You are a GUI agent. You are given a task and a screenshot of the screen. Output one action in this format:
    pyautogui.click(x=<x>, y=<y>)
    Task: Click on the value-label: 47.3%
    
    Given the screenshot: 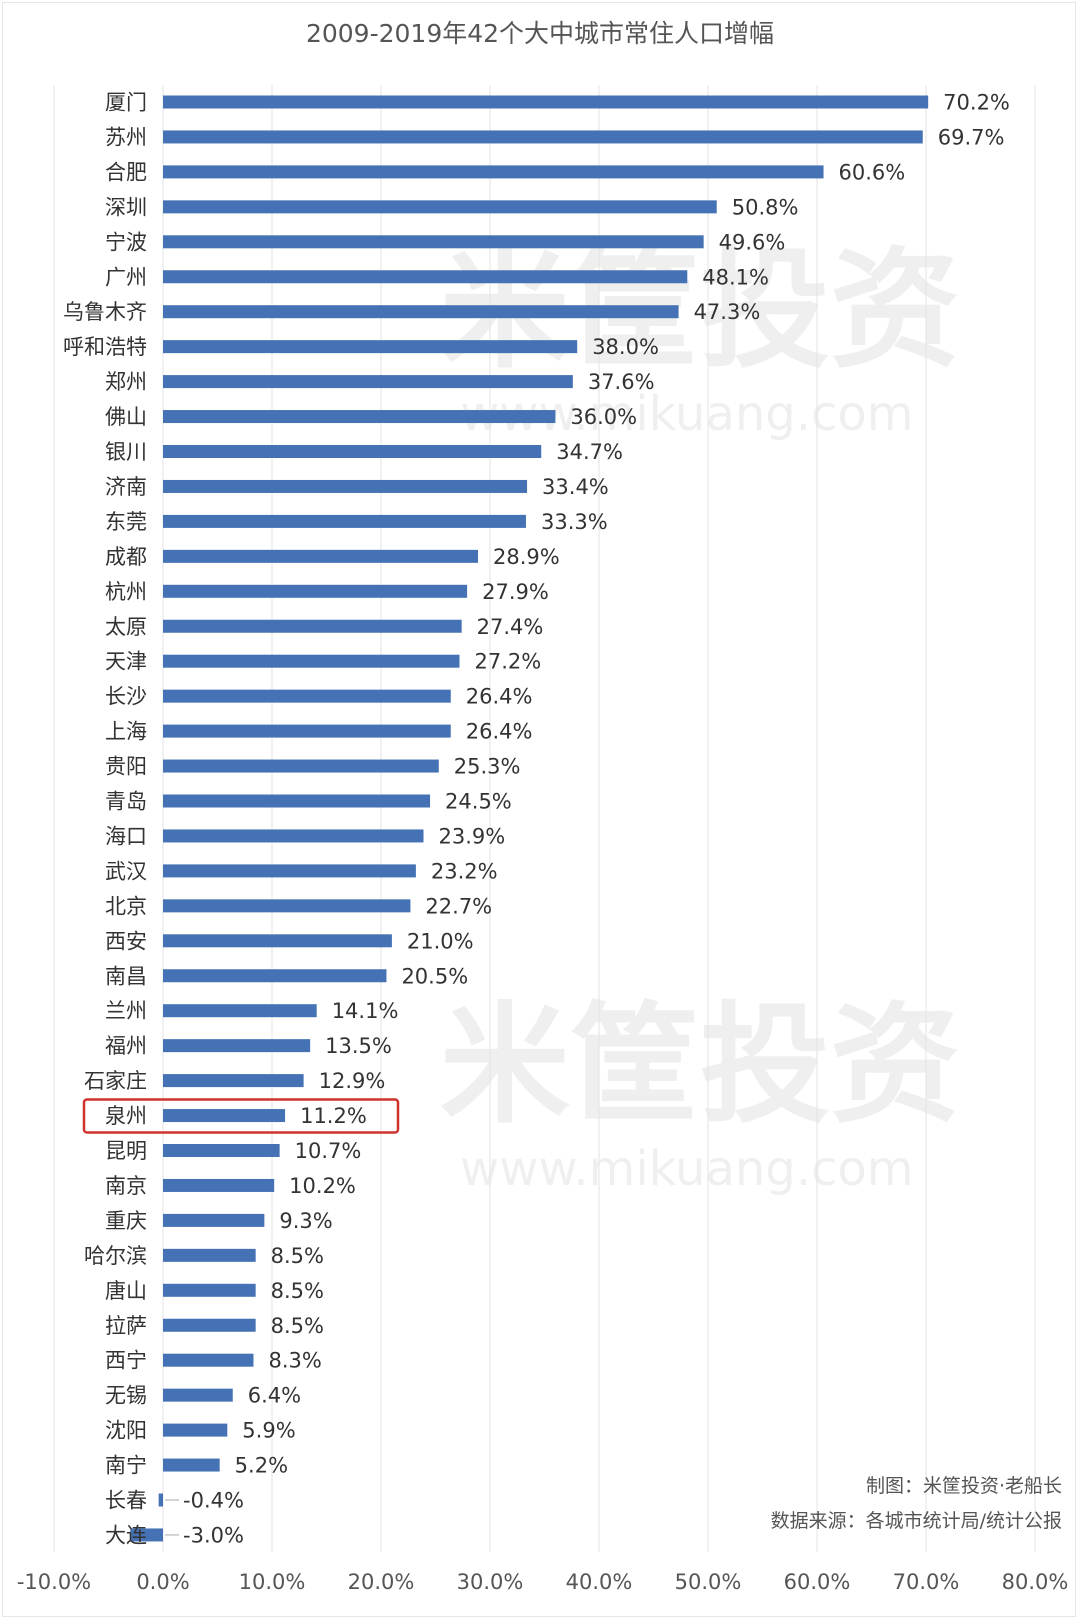 What is the action you would take?
    pyautogui.click(x=727, y=312)
    